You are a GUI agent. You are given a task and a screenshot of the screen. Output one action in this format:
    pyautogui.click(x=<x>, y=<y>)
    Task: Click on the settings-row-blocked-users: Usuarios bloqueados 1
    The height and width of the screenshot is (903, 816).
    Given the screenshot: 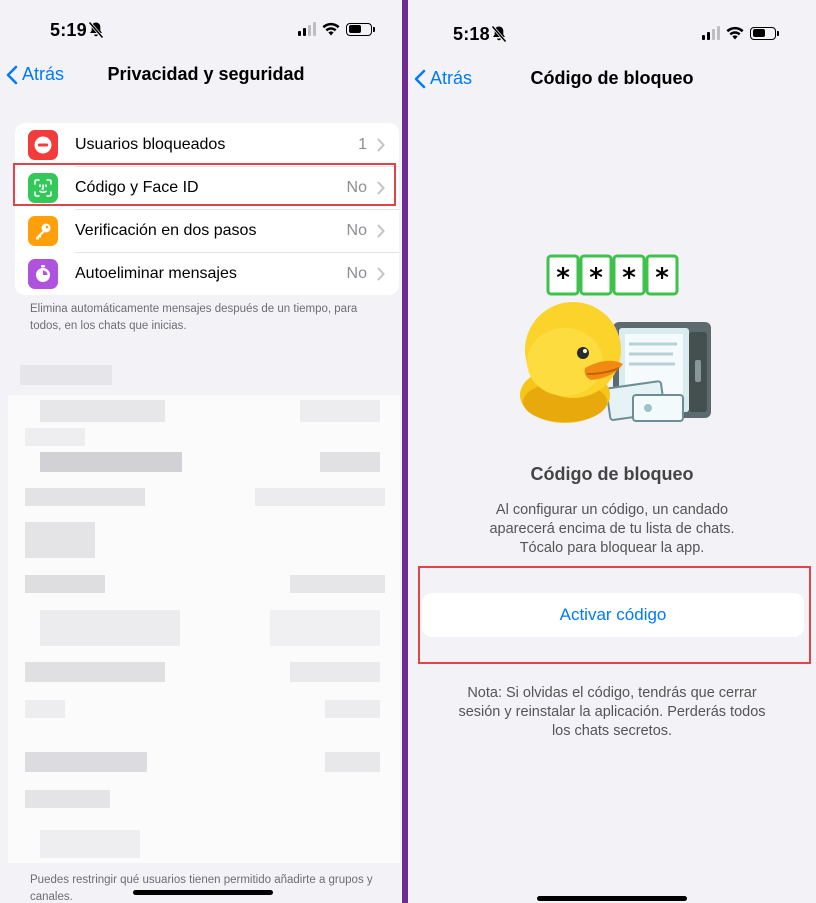 What is the action you would take?
    pyautogui.click(x=207, y=144)
    